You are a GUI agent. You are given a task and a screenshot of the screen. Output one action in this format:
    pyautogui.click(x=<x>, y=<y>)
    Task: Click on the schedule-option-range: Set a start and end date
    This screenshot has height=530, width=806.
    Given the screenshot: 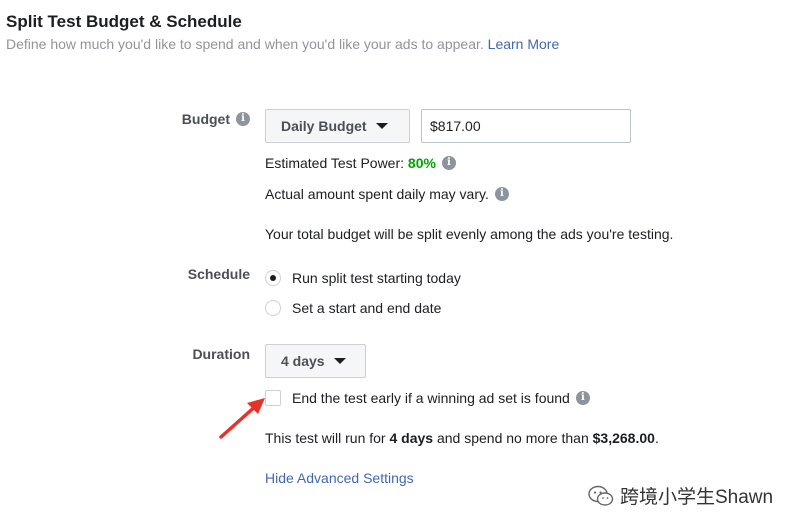 What is the action you would take?
    pyautogui.click(x=353, y=308)
    